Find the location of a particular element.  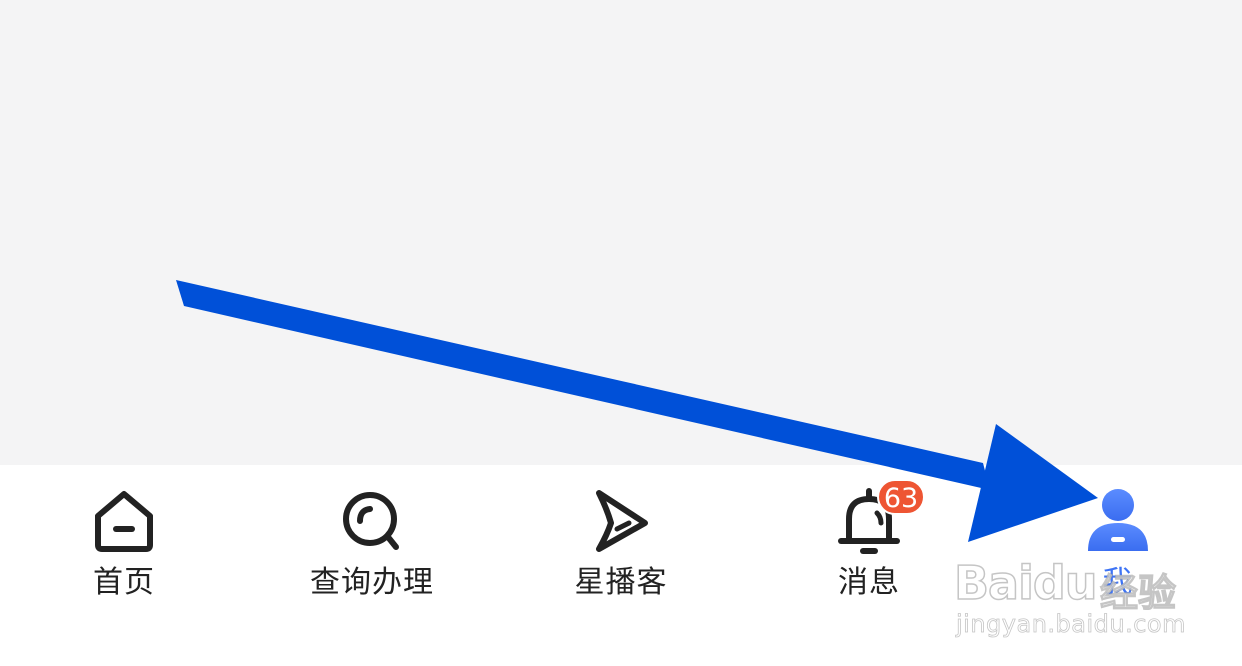

unread-count-badge: 63 is located at coordinates (901, 497).